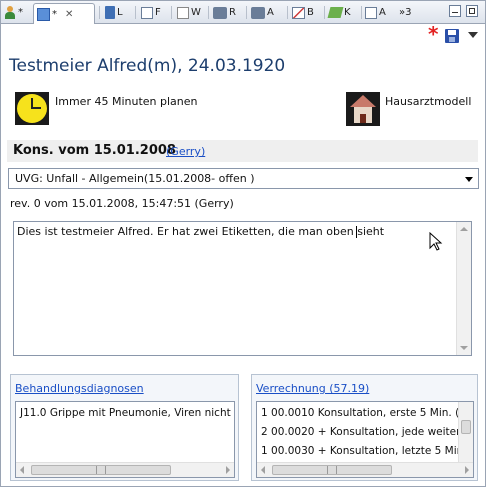 The image size is (486, 487). What do you see at coordinates (363, 109) in the screenshot?
I see `house-icon` at bounding box center [363, 109].